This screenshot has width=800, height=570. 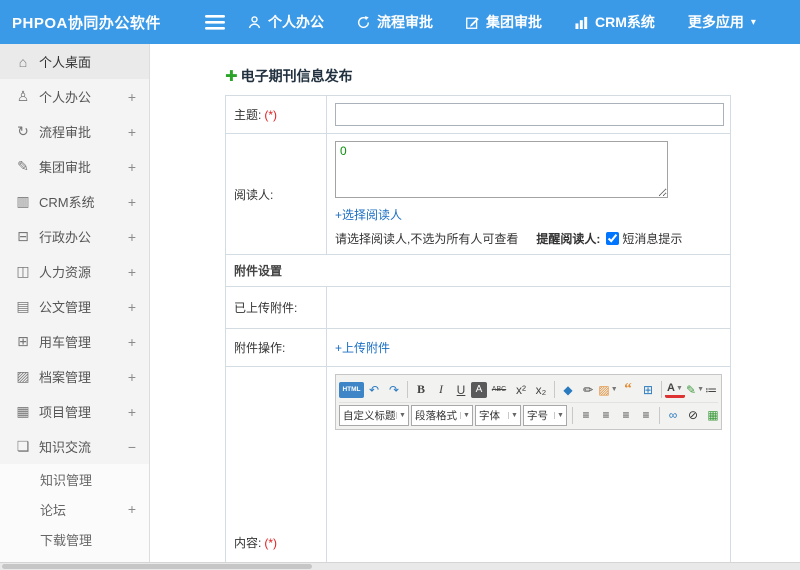 I want to click on subject-input, so click(x=529, y=114).